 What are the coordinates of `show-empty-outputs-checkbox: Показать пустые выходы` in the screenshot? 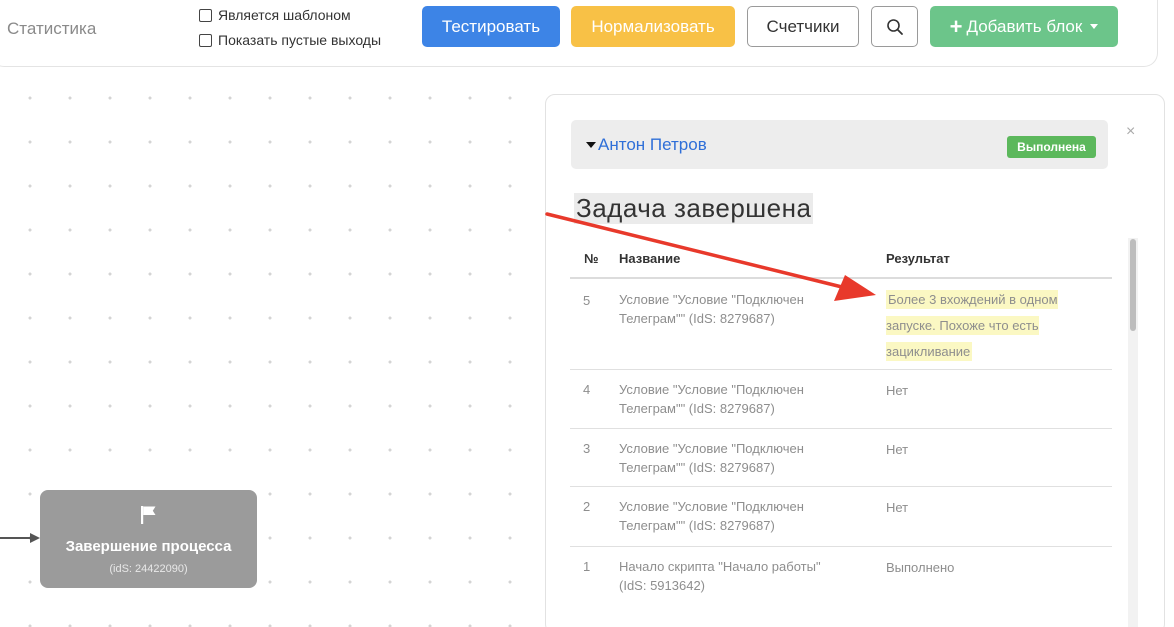 It's located at (290, 40).